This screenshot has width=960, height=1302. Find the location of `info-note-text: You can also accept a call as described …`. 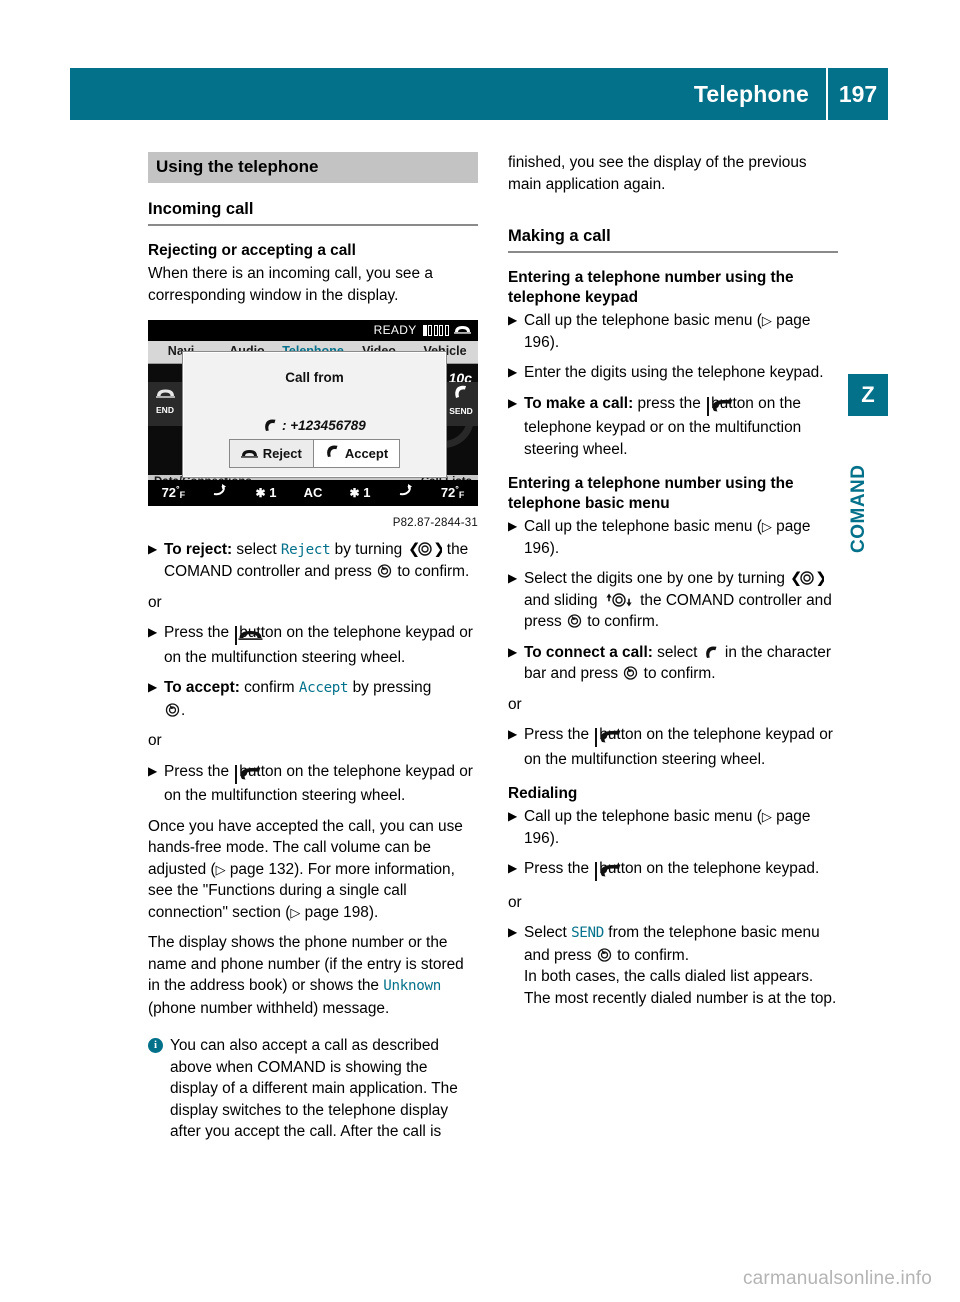

info-note-text: You can also accept a call as described … is located at coordinates (314, 1088).